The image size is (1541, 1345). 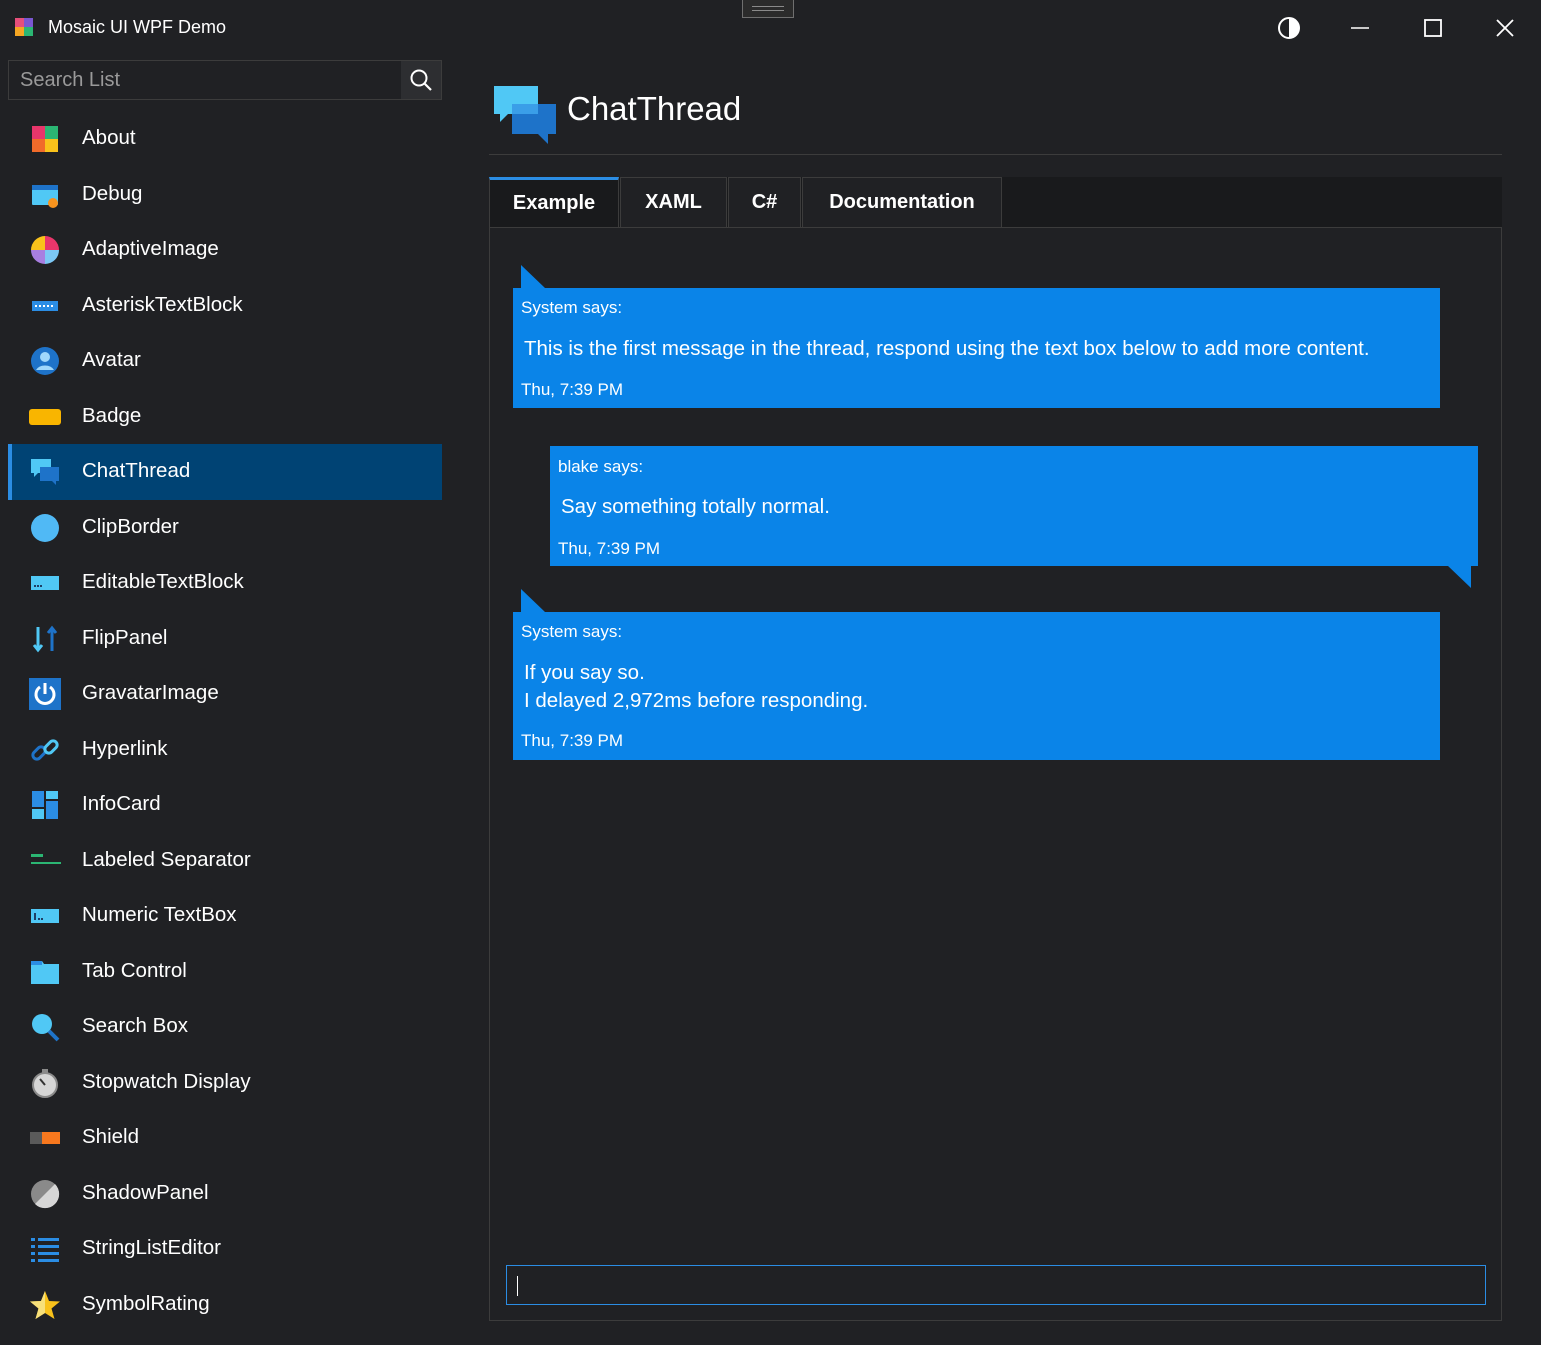 What do you see at coordinates (166, 1081) in the screenshot?
I see `sidebar-item-label: Stopwatch Display` at bounding box center [166, 1081].